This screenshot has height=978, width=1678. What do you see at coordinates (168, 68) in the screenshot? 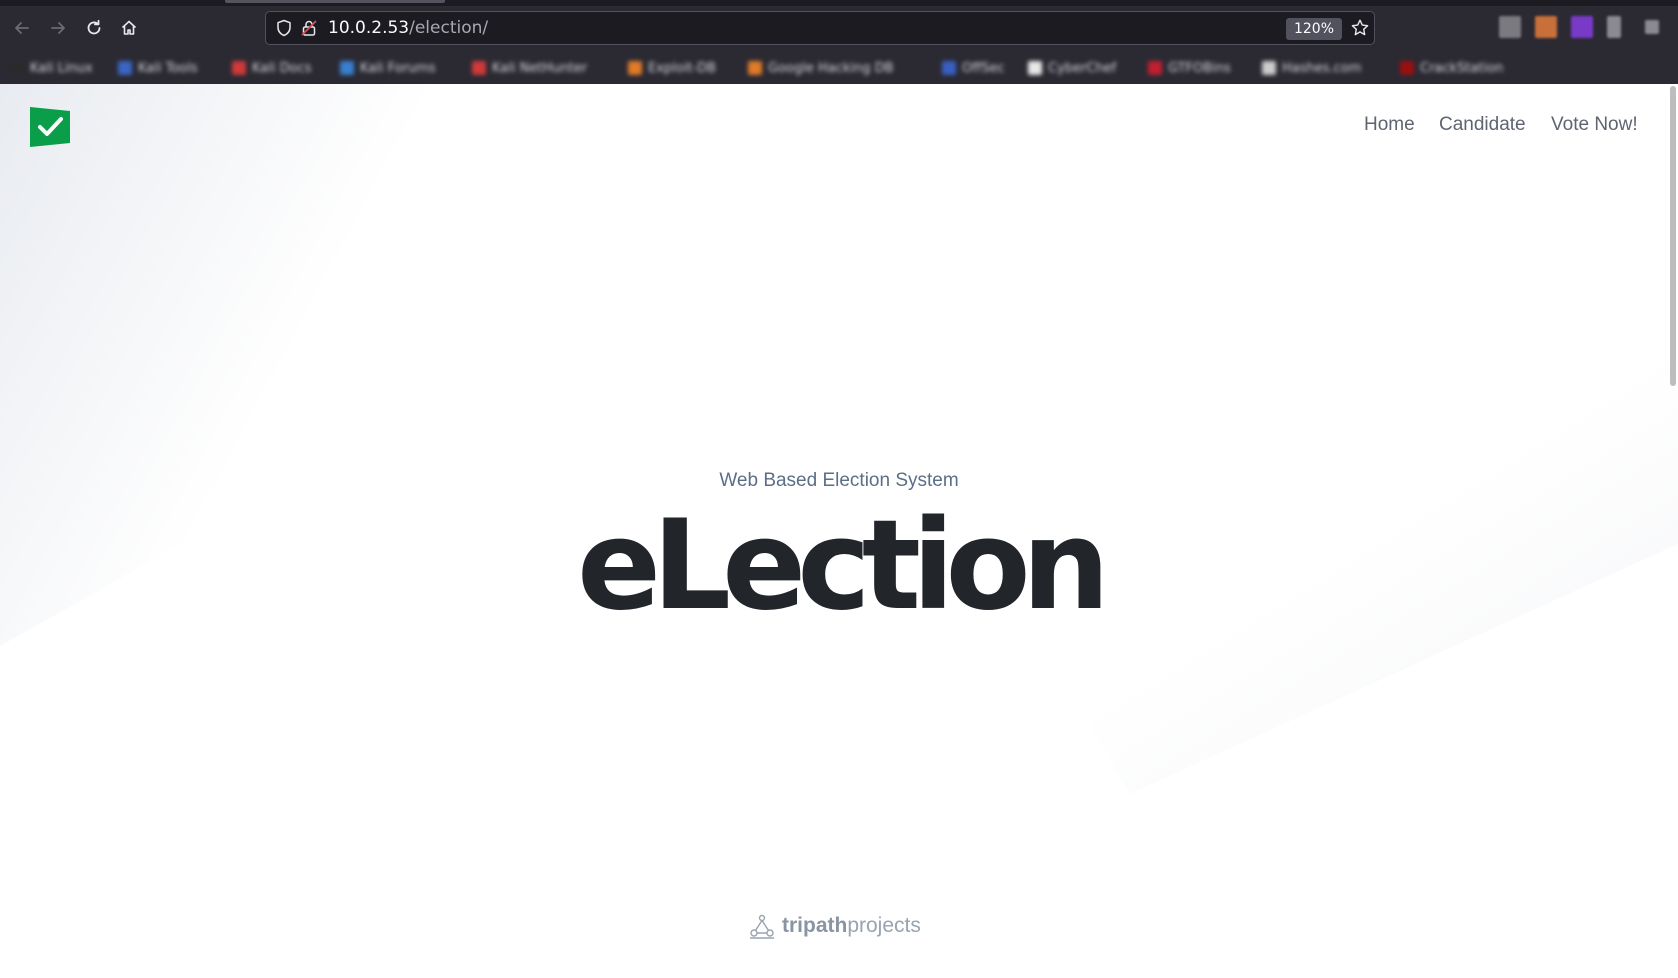
I see `bookmark-label: Kali Tools` at bounding box center [168, 68].